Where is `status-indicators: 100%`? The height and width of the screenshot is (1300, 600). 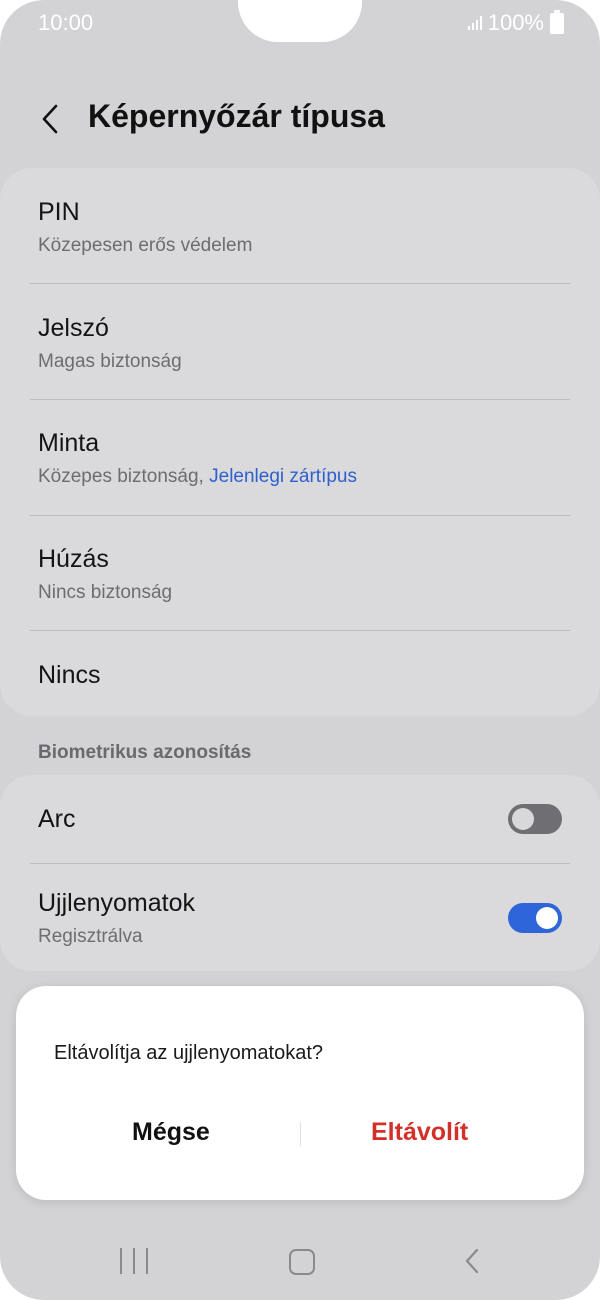 status-indicators: 100% is located at coordinates (515, 22).